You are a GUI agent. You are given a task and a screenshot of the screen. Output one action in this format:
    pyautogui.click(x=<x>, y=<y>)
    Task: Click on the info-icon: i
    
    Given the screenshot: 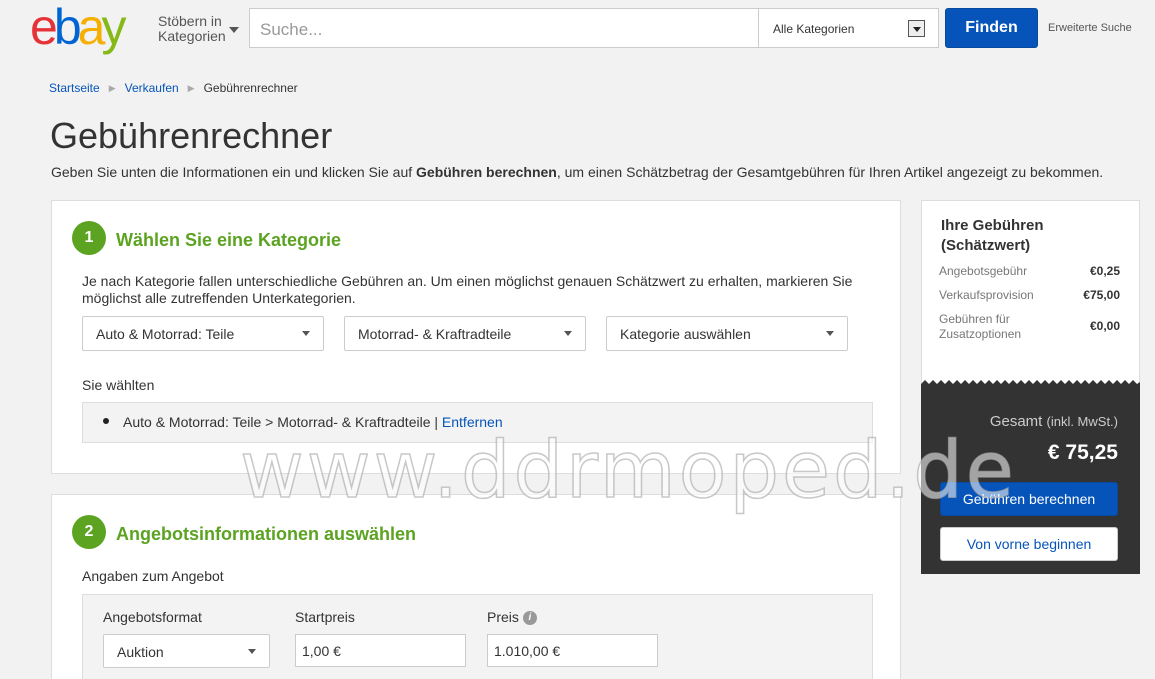 What is the action you would take?
    pyautogui.click(x=529, y=618)
    